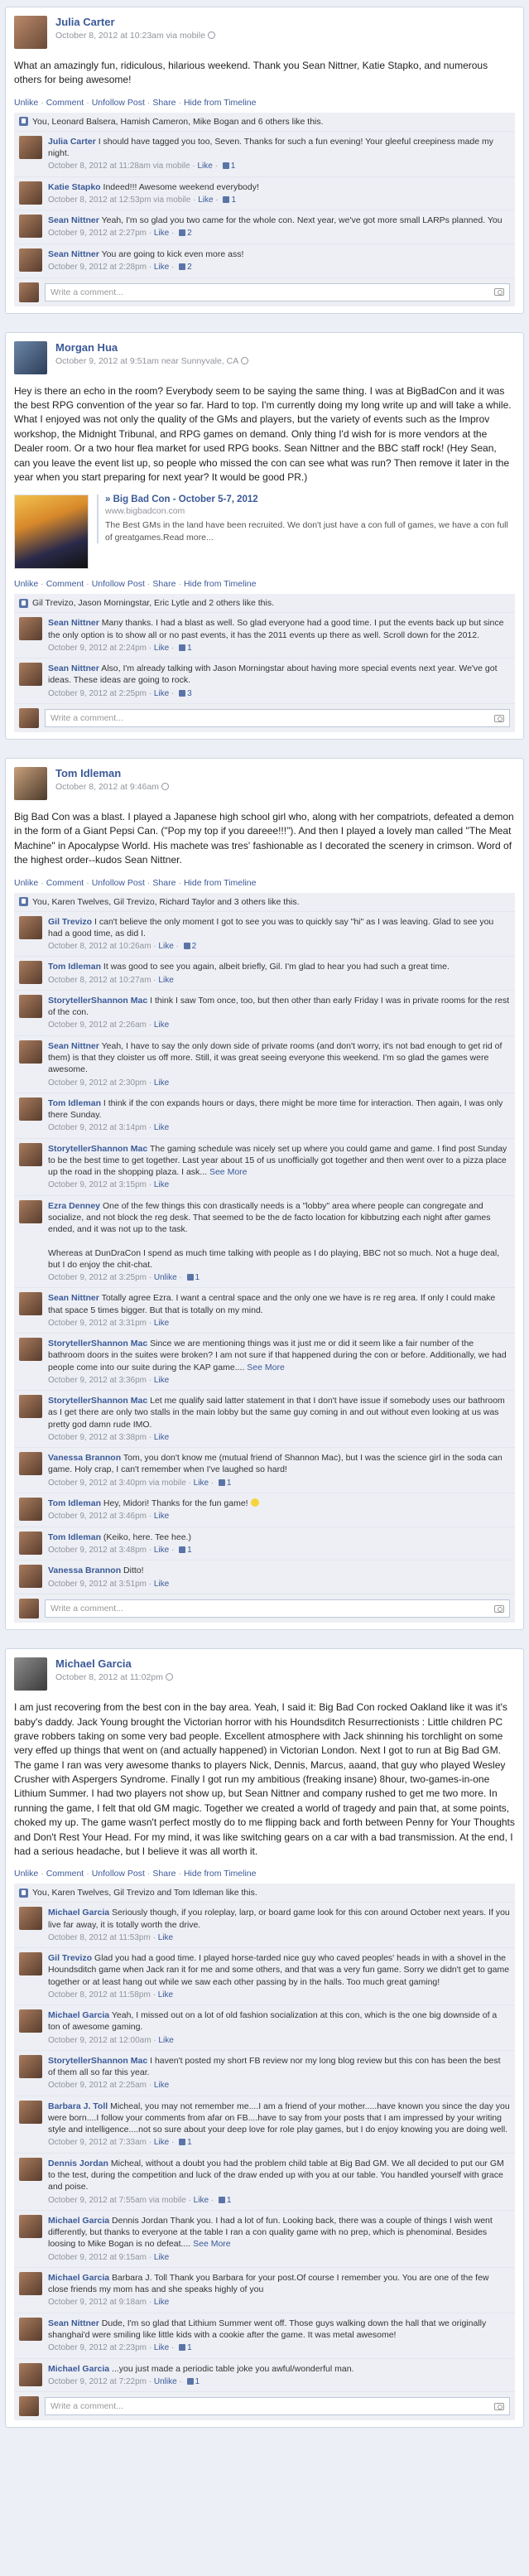 The height and width of the screenshot is (2576, 529). Describe the element at coordinates (97, 1278) in the screenshot. I see `comment-timestamp: October 9, 2012 at 3:25pm` at that location.